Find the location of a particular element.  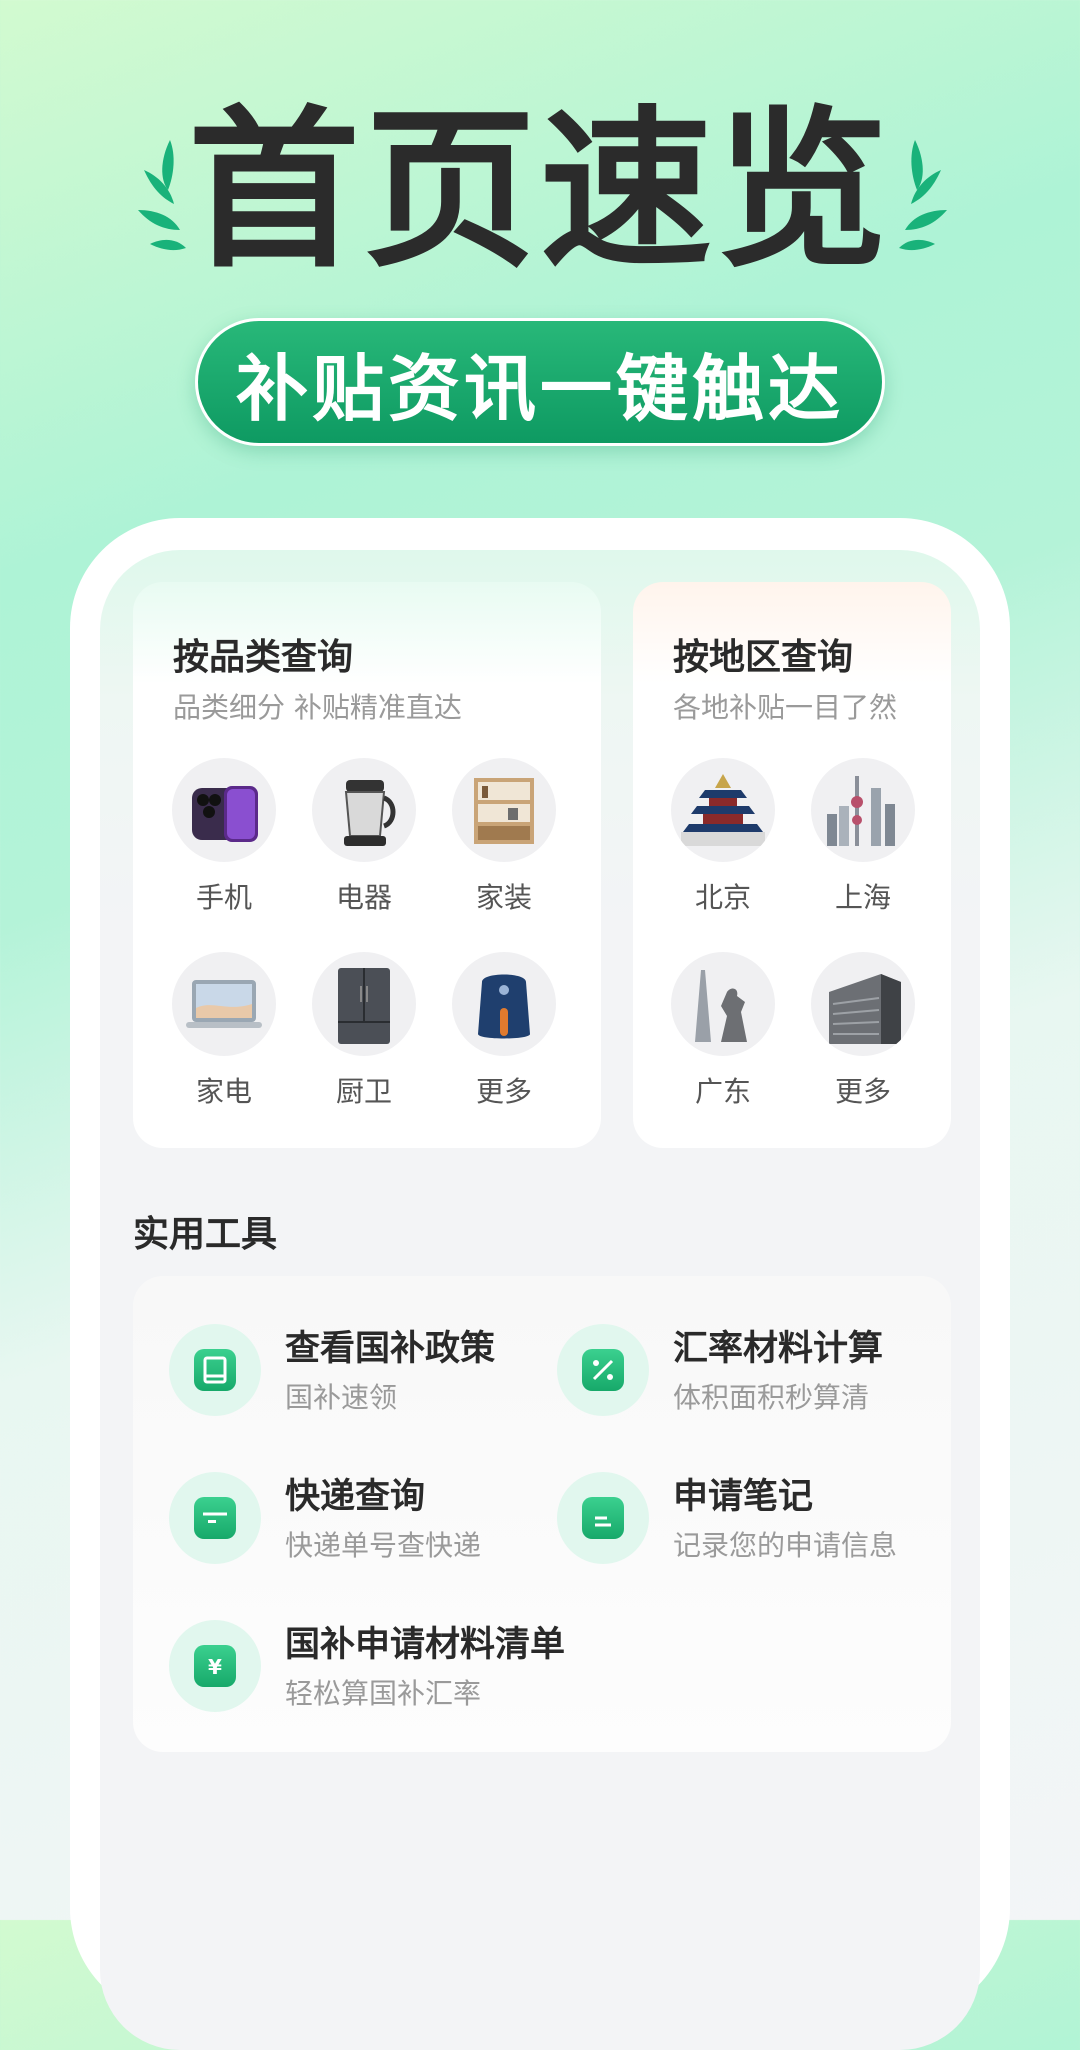

category-label: 更多 is located at coordinates (503, 1091).